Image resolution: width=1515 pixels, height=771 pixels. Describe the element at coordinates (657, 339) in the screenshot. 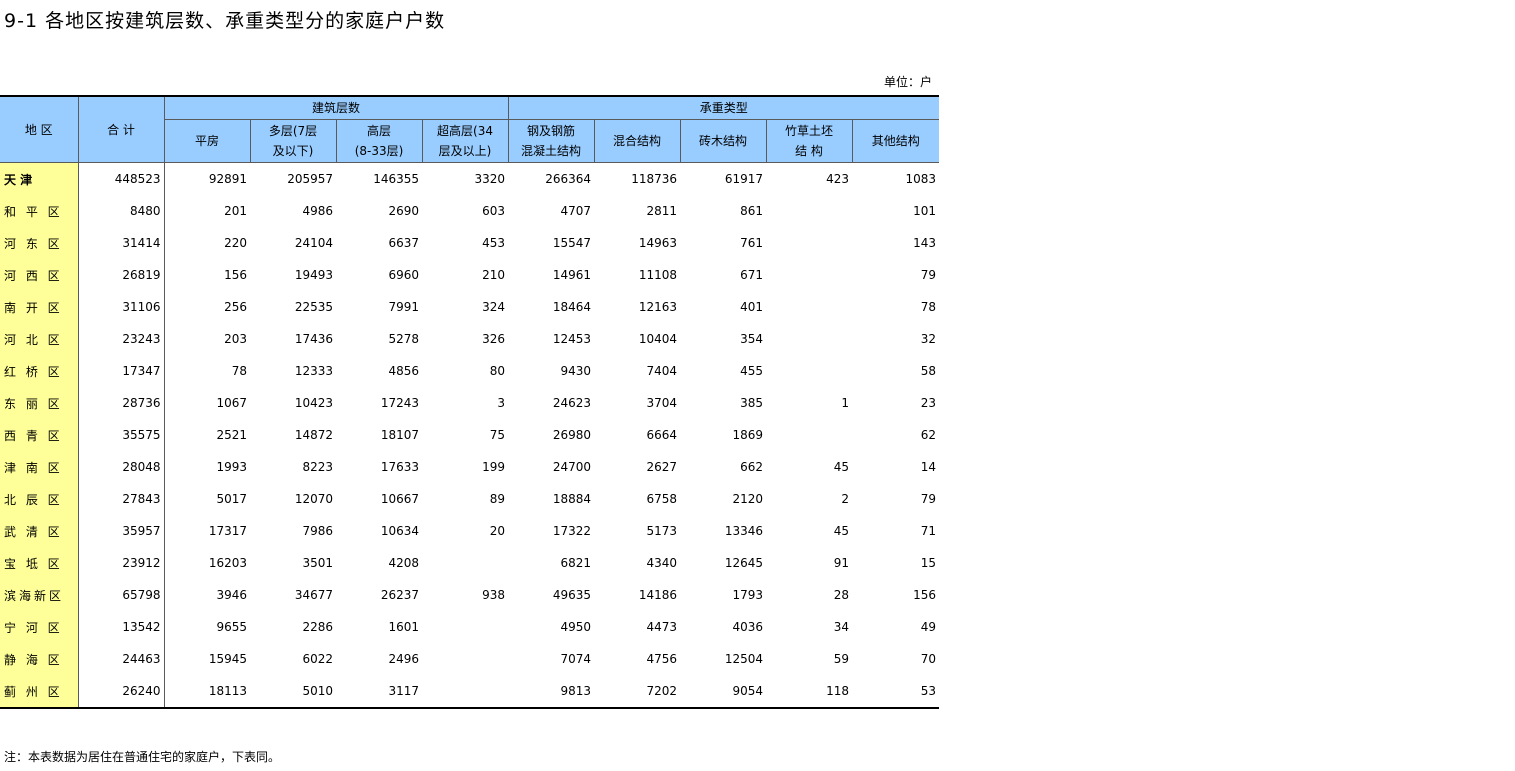

I see `value-cell: 10404` at that location.